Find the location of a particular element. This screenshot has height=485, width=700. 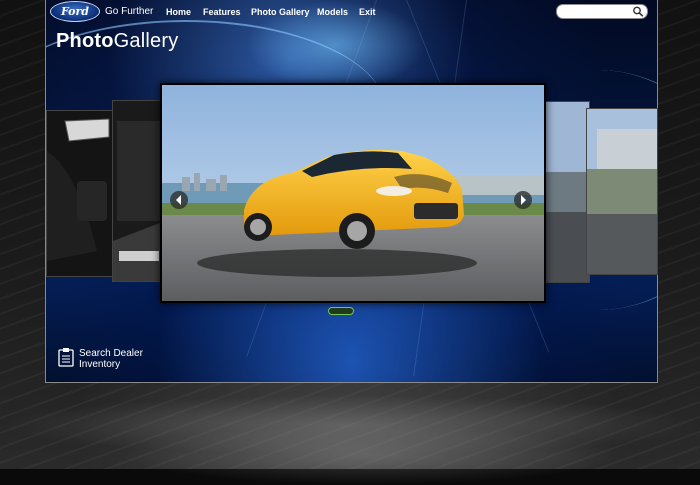

clipboard-icon is located at coordinates (66, 357).